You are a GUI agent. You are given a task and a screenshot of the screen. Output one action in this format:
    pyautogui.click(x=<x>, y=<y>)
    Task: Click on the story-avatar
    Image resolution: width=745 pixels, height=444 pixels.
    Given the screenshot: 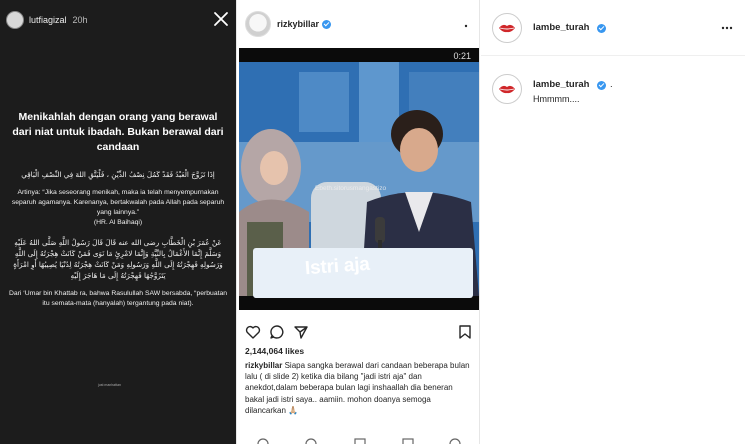 What is the action you would take?
    pyautogui.click(x=15, y=20)
    